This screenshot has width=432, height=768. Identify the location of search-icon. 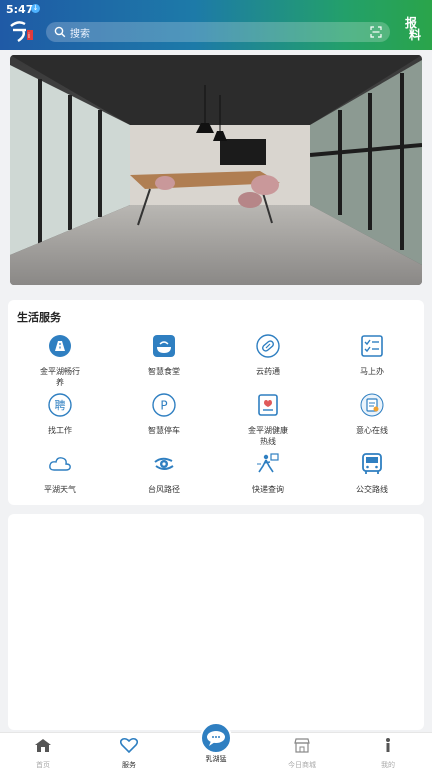
(60, 32).